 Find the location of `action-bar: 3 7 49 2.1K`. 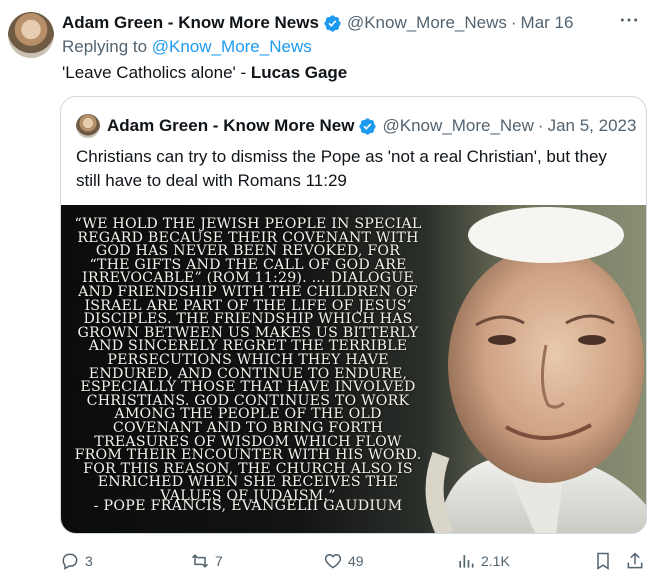

action-bar: 3 7 49 2.1K is located at coordinates (353, 562).